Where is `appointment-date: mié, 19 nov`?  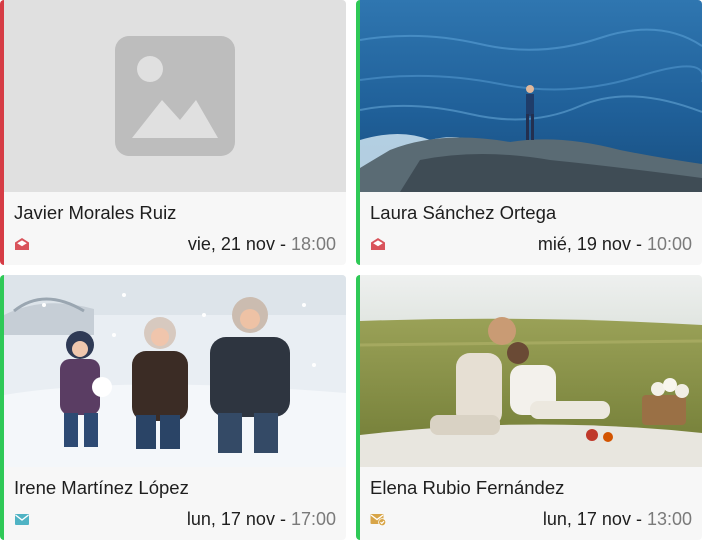 appointment-date: mié, 19 nov is located at coordinates (584, 243).